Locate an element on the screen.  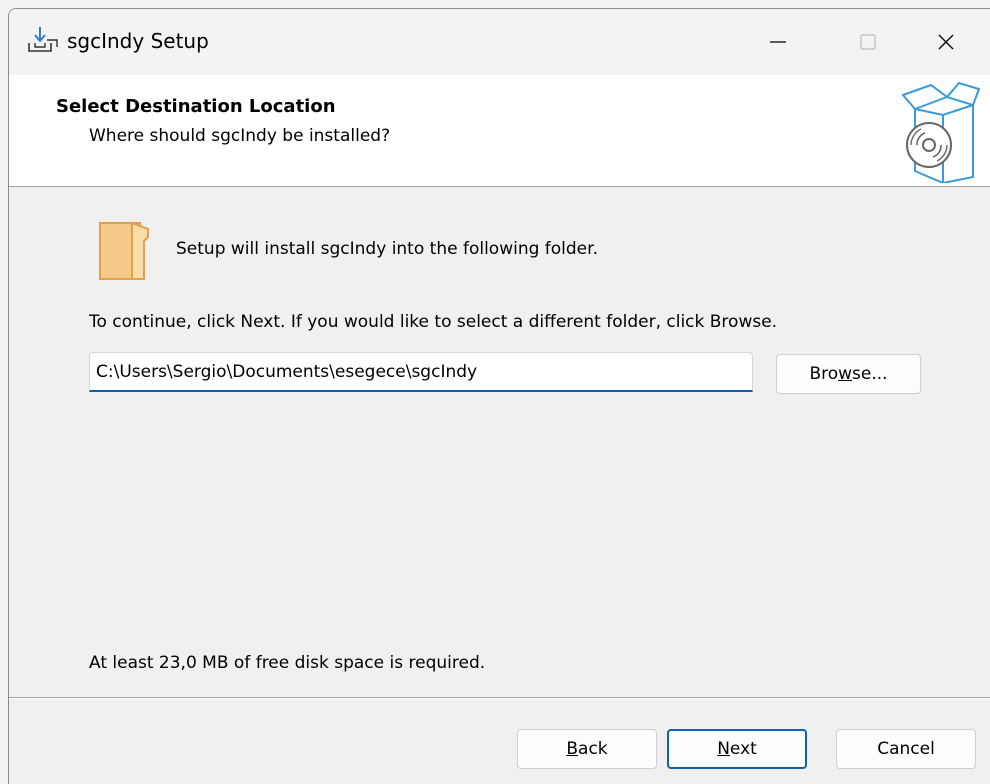
destination-path-input is located at coordinates (421, 372).